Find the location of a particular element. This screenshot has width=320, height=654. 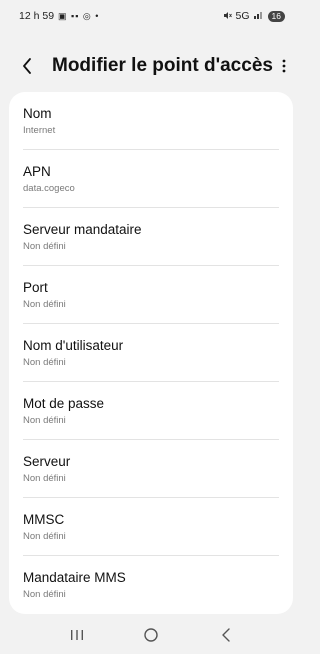

home-icon is located at coordinates (151, 635).